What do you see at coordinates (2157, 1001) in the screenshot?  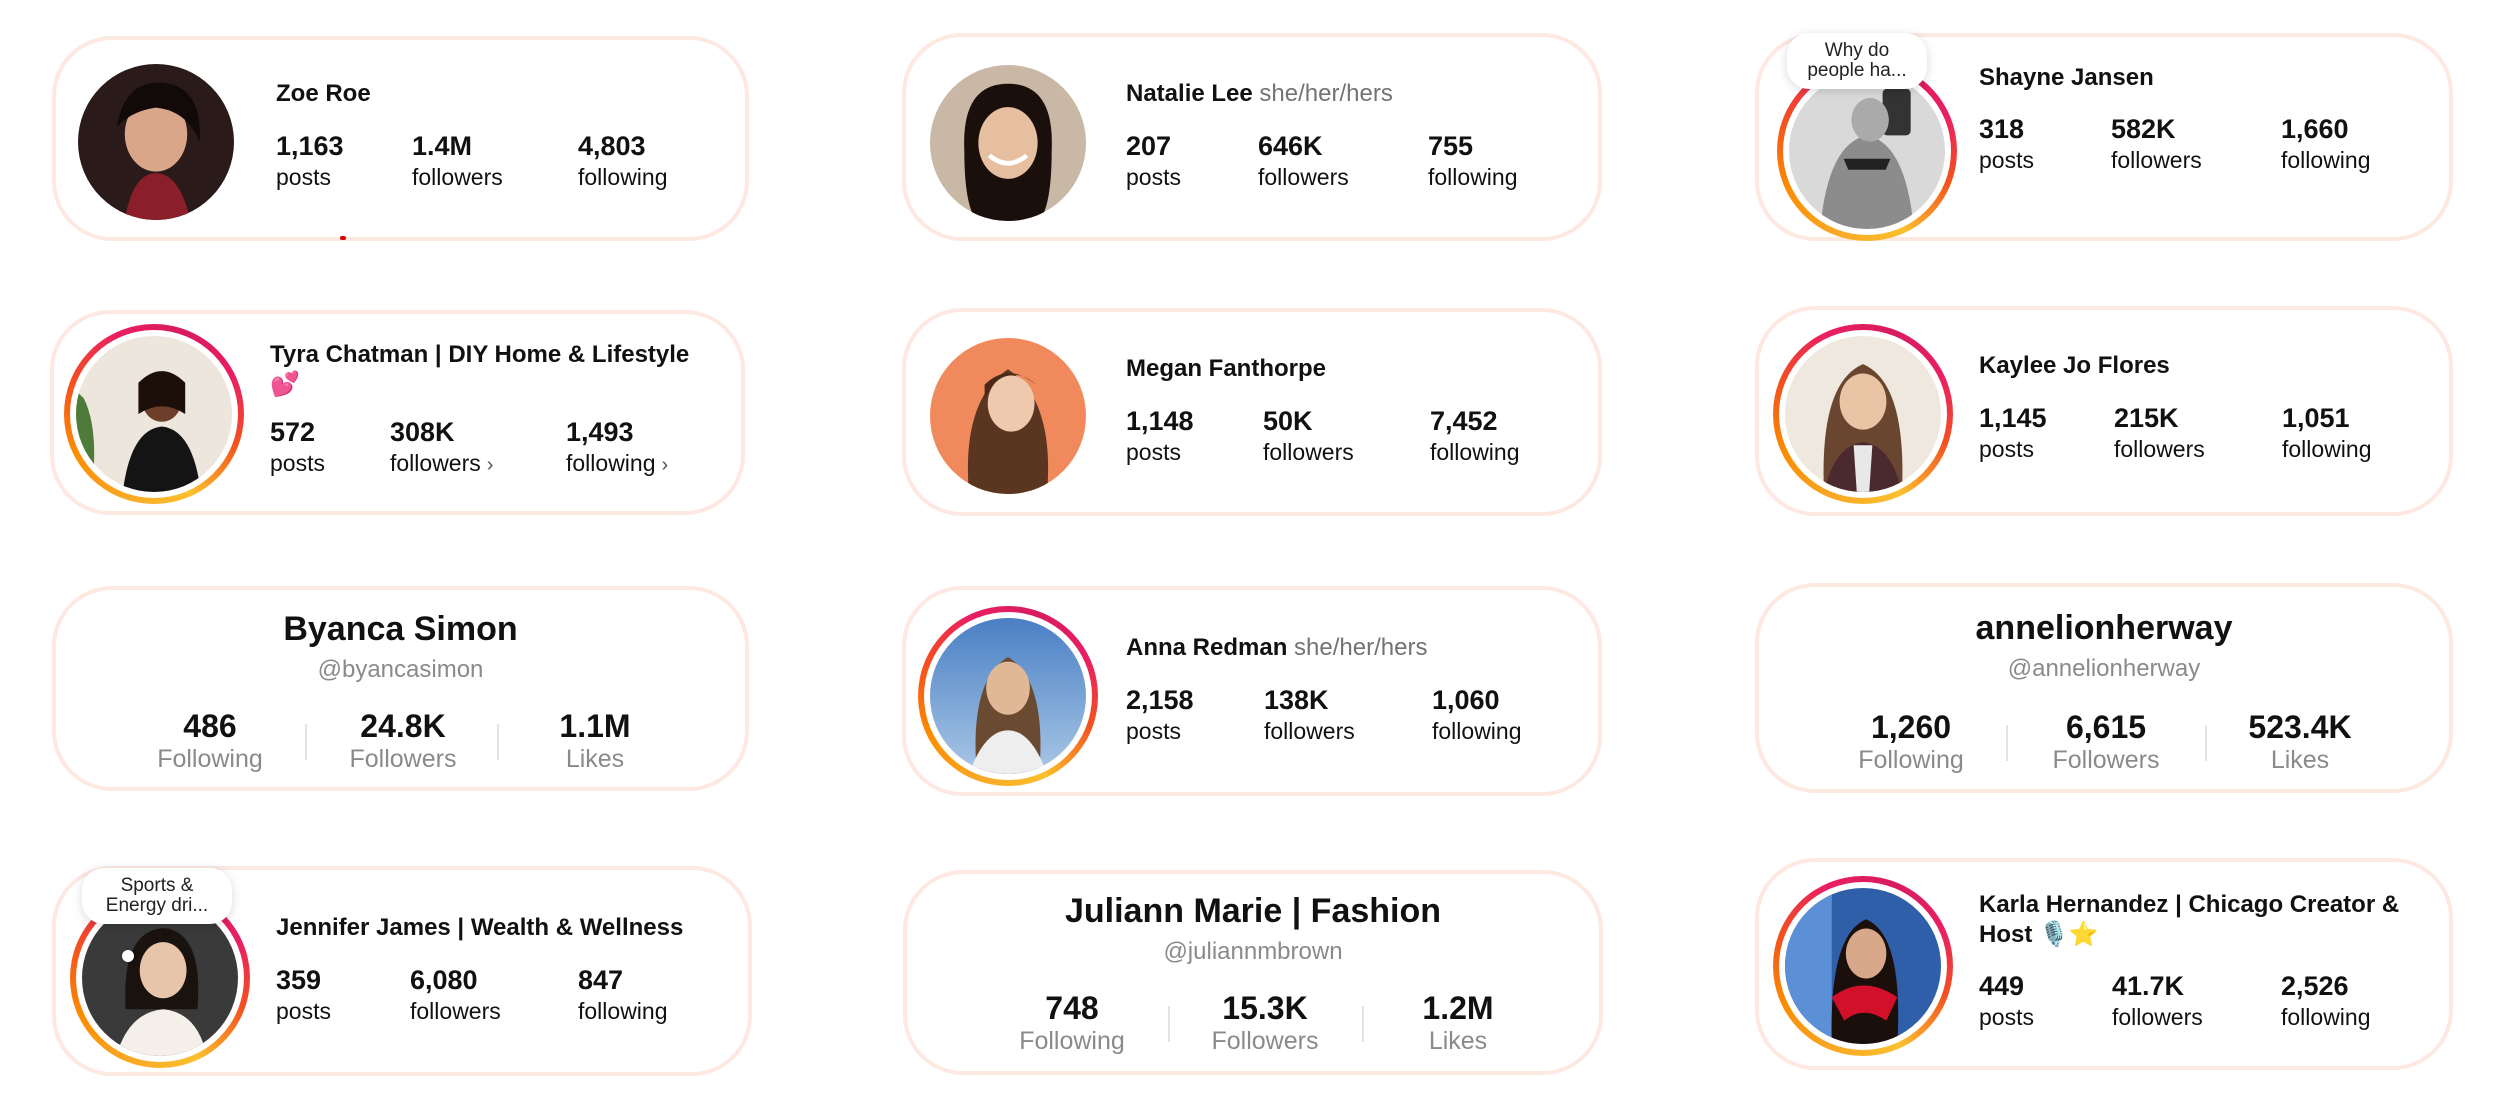 I see `stat-followers: 41.7K followers` at bounding box center [2157, 1001].